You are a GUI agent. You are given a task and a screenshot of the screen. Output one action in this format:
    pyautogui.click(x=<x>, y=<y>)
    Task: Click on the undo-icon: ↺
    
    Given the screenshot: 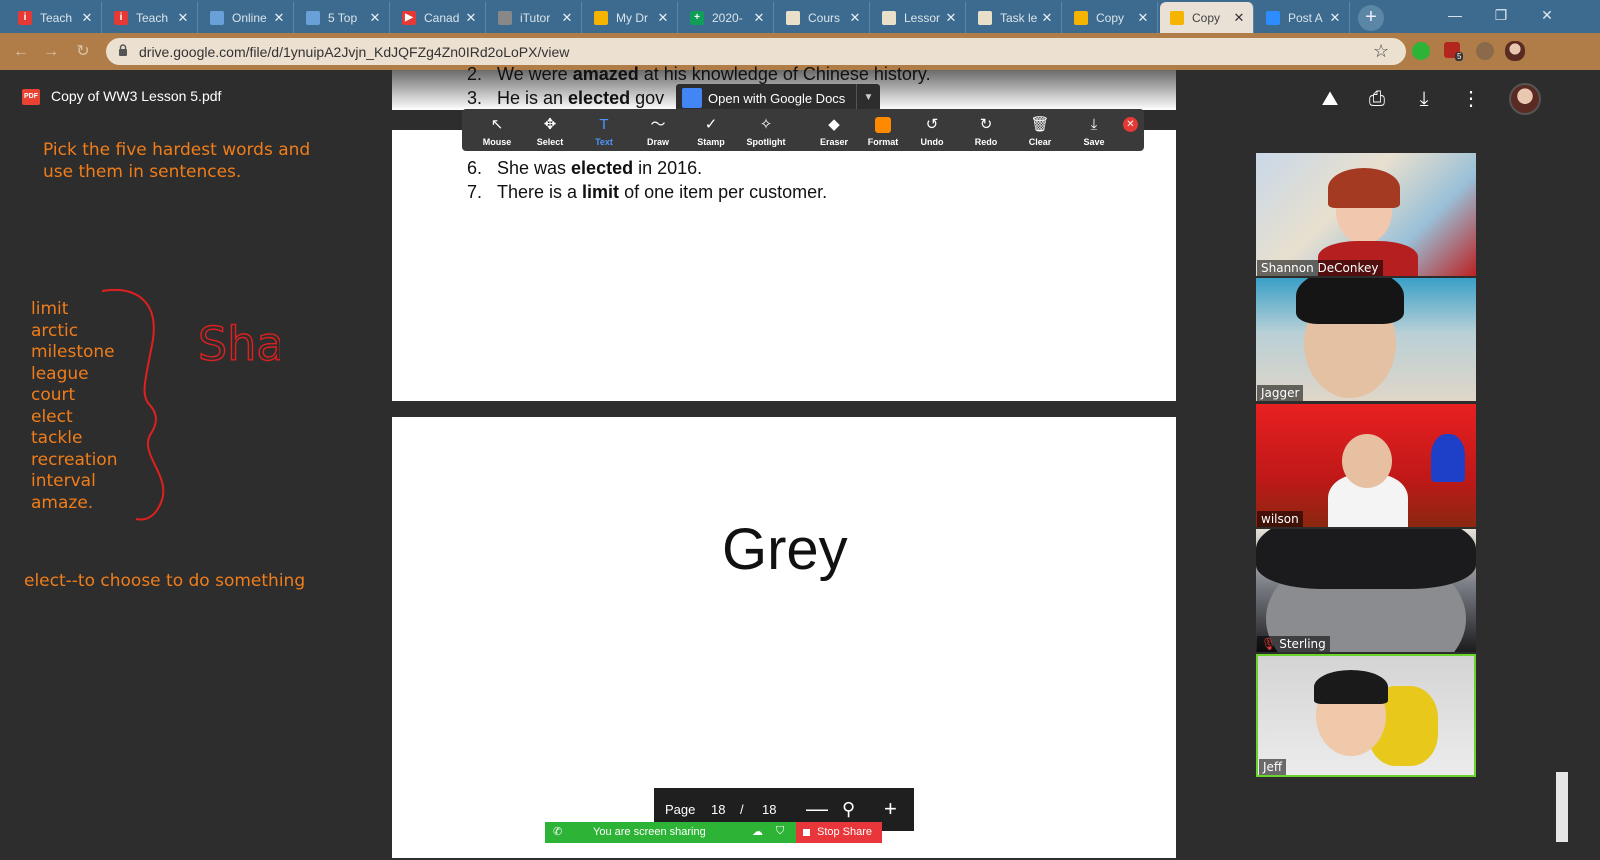 What is the action you would take?
    pyautogui.click(x=932, y=124)
    